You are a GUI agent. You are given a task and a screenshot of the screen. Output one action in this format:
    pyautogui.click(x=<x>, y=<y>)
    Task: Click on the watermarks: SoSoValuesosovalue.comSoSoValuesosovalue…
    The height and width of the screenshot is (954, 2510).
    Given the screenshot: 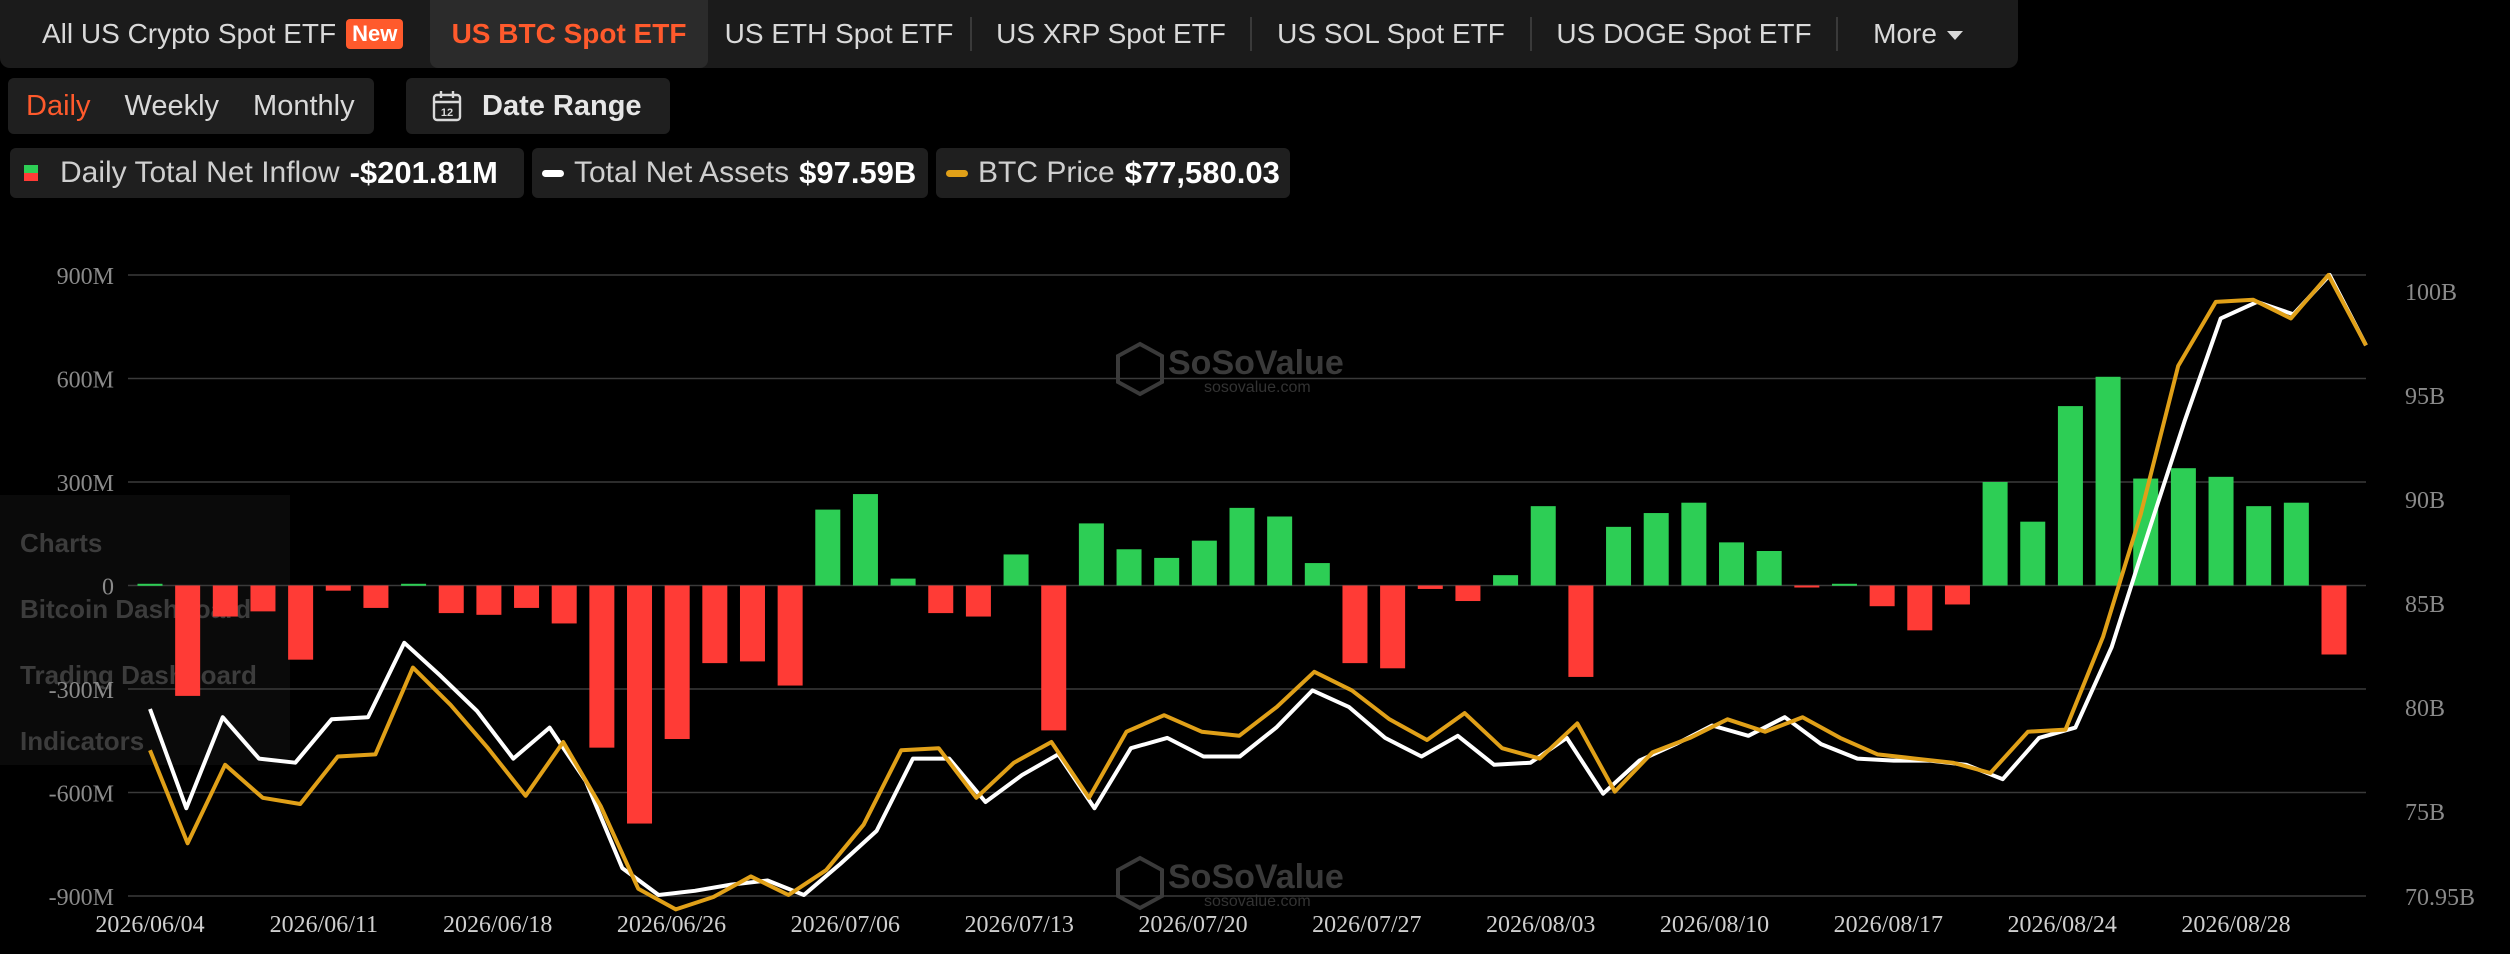 What is the action you would take?
    pyautogui.click(x=1230, y=626)
    